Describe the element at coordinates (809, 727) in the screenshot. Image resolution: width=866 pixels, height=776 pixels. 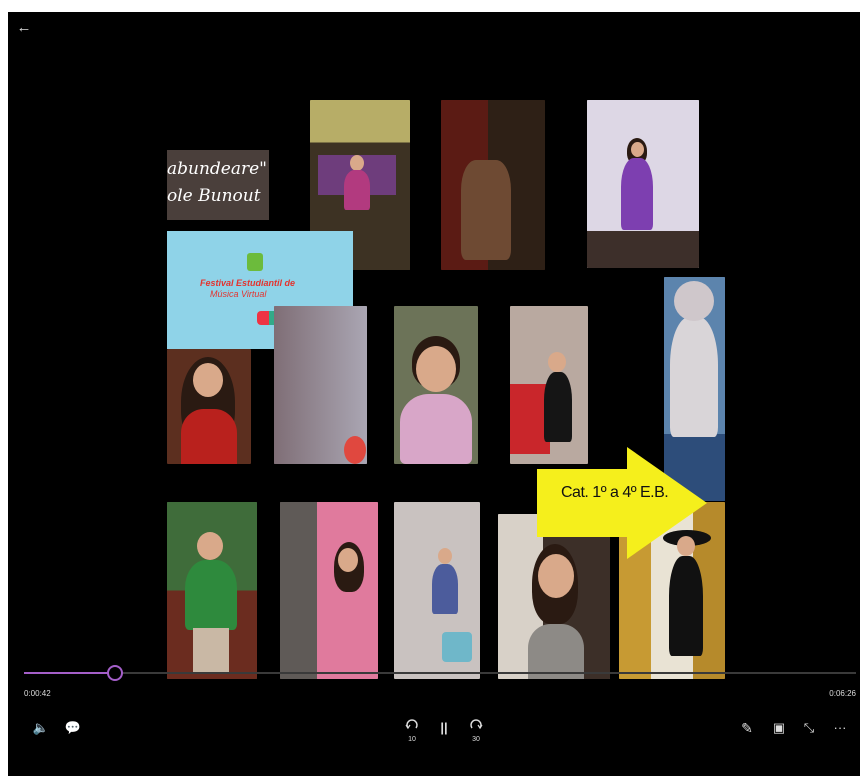
I see `collapse-icon: ⤡` at that location.